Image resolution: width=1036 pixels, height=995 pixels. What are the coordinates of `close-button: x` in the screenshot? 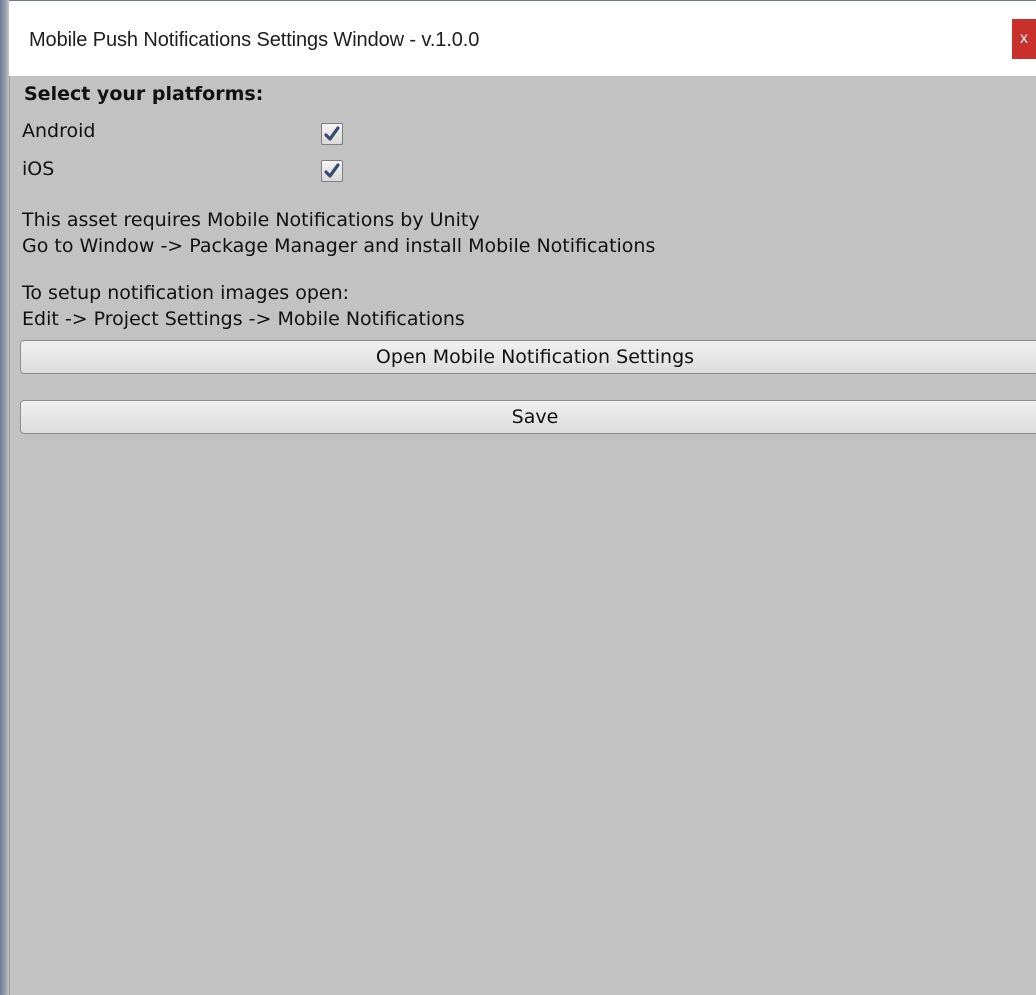 It's located at (1024, 39).